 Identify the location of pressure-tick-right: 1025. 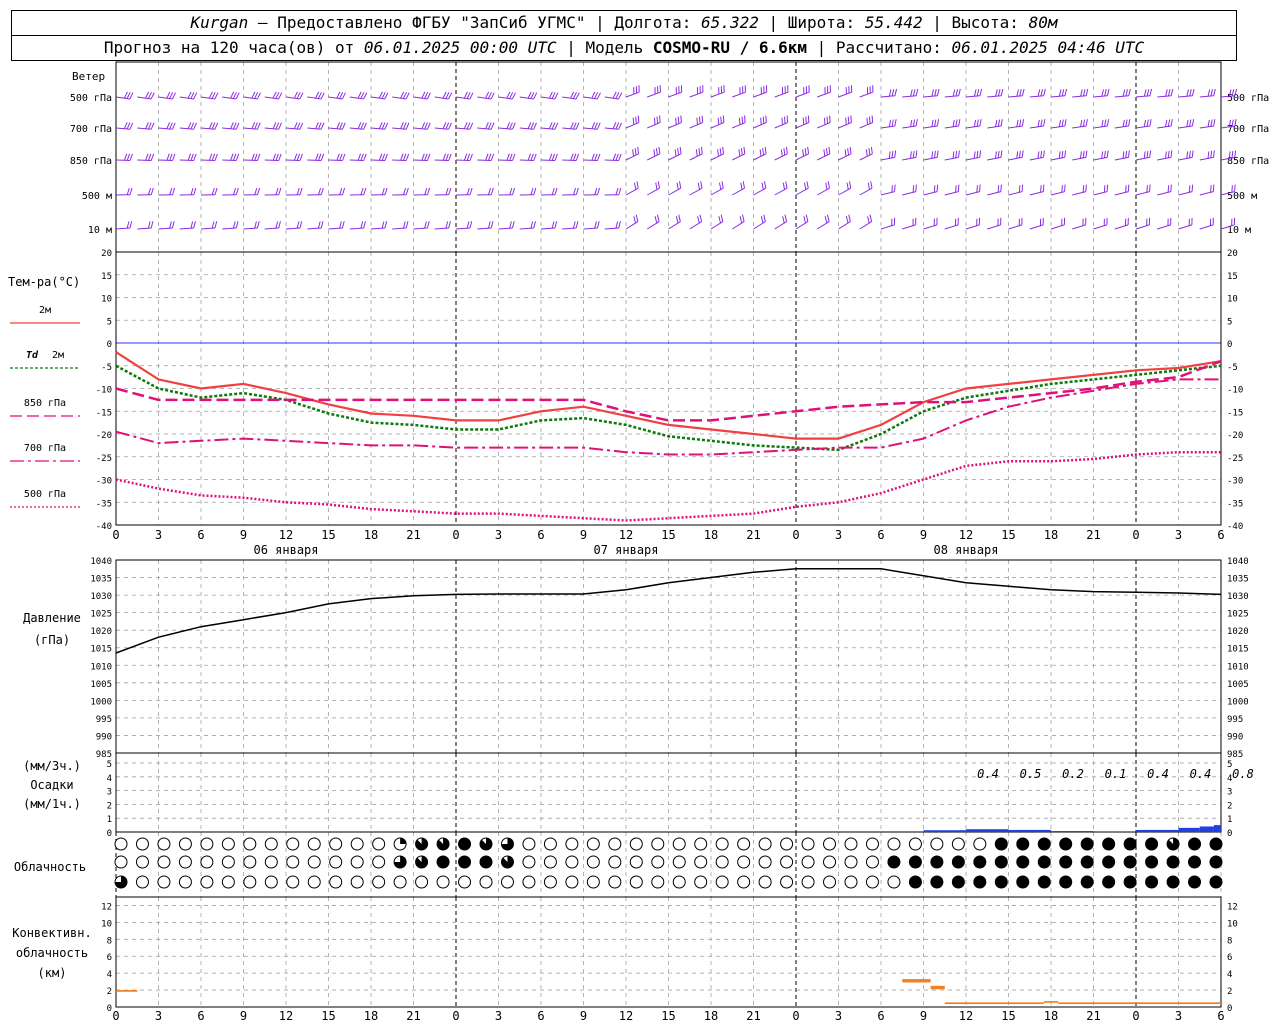
(1238, 615).